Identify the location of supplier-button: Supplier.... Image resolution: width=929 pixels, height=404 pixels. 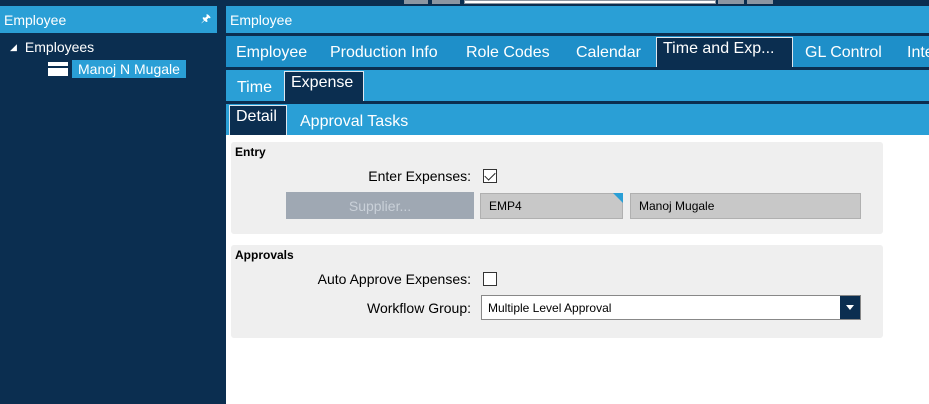
(380, 205).